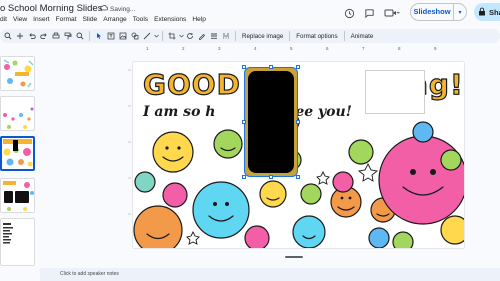 The height and width of the screenshot is (281, 500). What do you see at coordinates (316, 36) in the screenshot?
I see `format-options-button: Format options` at bounding box center [316, 36].